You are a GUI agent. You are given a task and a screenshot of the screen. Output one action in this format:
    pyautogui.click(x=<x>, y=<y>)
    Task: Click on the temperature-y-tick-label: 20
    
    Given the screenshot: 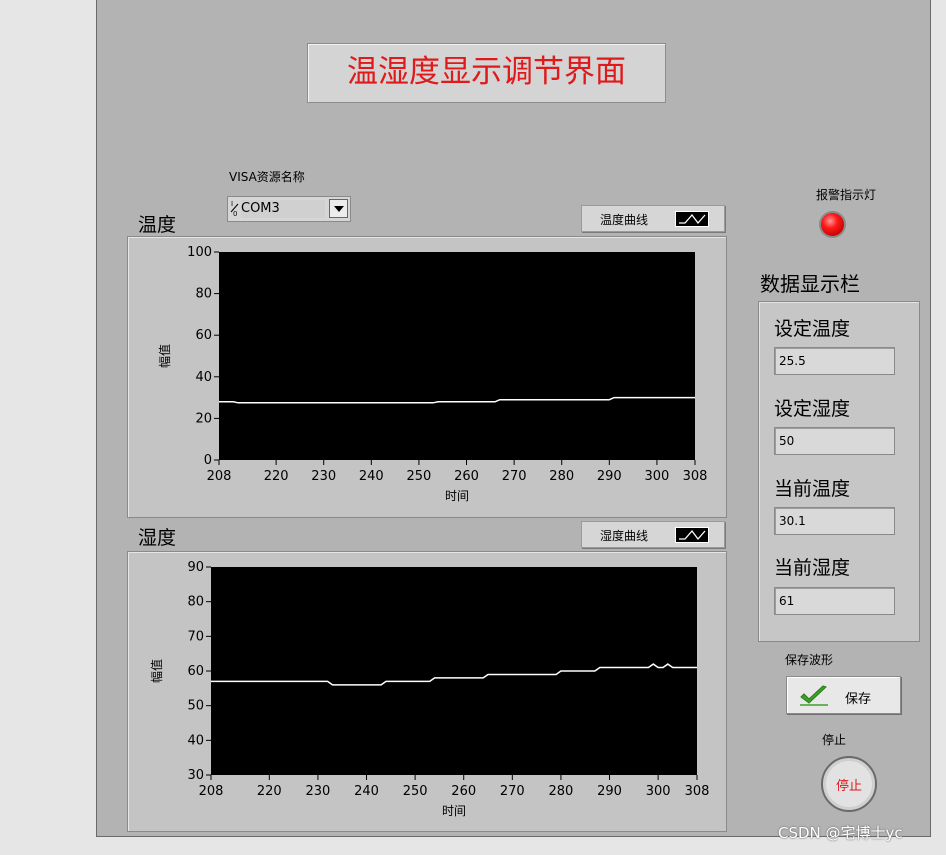 What is the action you would take?
    pyautogui.click(x=203, y=418)
    